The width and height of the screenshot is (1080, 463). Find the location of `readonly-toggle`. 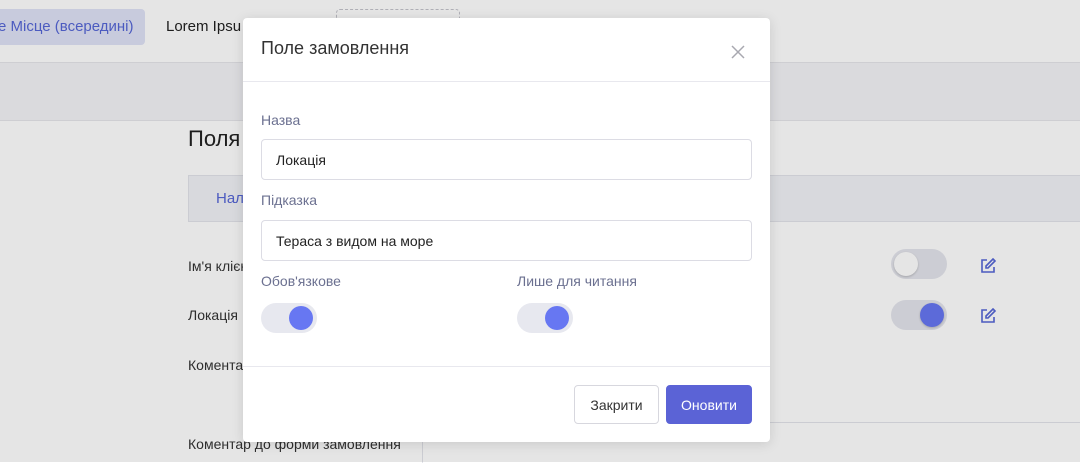

readonly-toggle is located at coordinates (545, 318).